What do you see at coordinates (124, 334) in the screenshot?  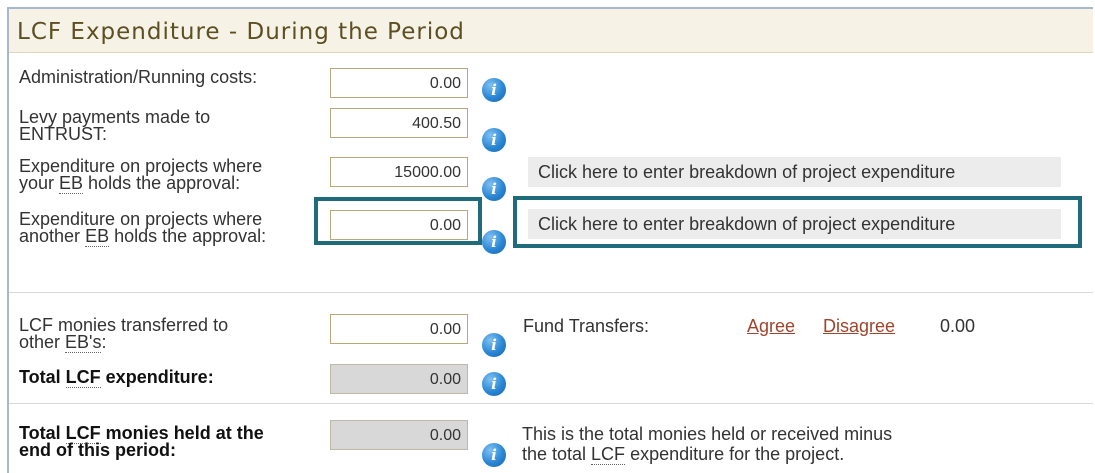 I see `transferred-monies-label: LCF monies transferred to other EB's:` at bounding box center [124, 334].